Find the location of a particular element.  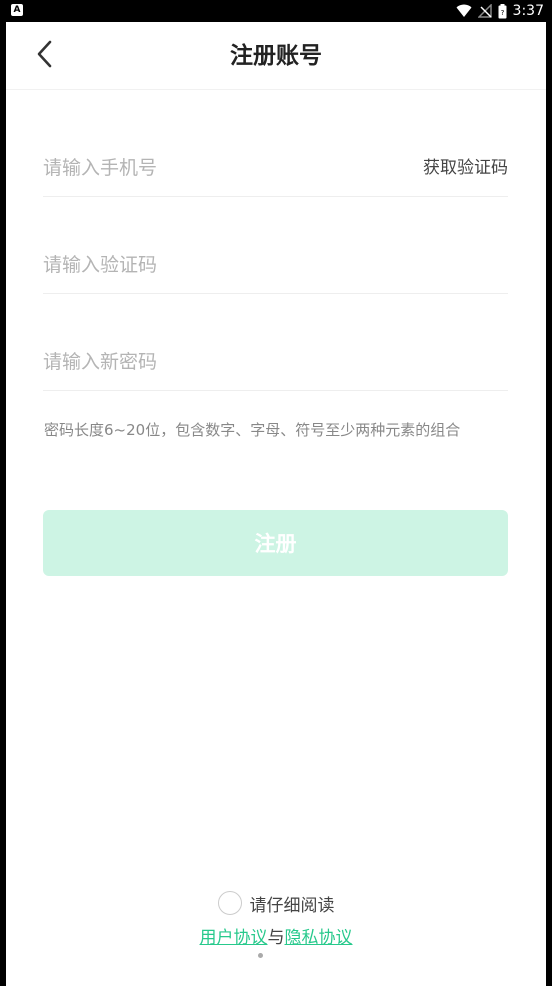

user-agreement-link: 用户协议 is located at coordinates (234, 938).